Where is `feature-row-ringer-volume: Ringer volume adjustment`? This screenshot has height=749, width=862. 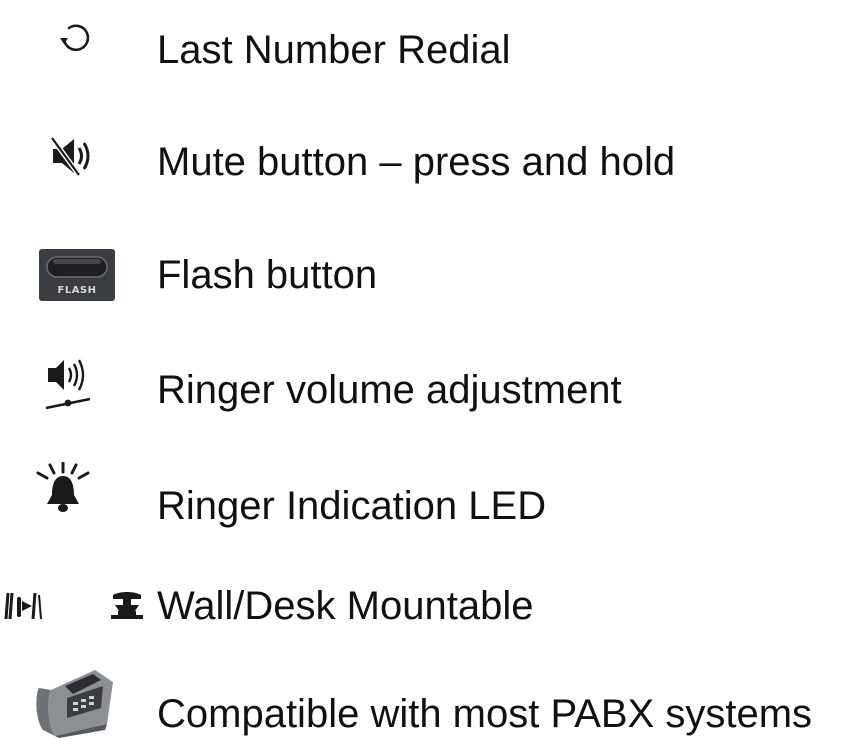
feature-row-ringer-volume: Ringer volume adjustment is located at coordinates (431, 382).